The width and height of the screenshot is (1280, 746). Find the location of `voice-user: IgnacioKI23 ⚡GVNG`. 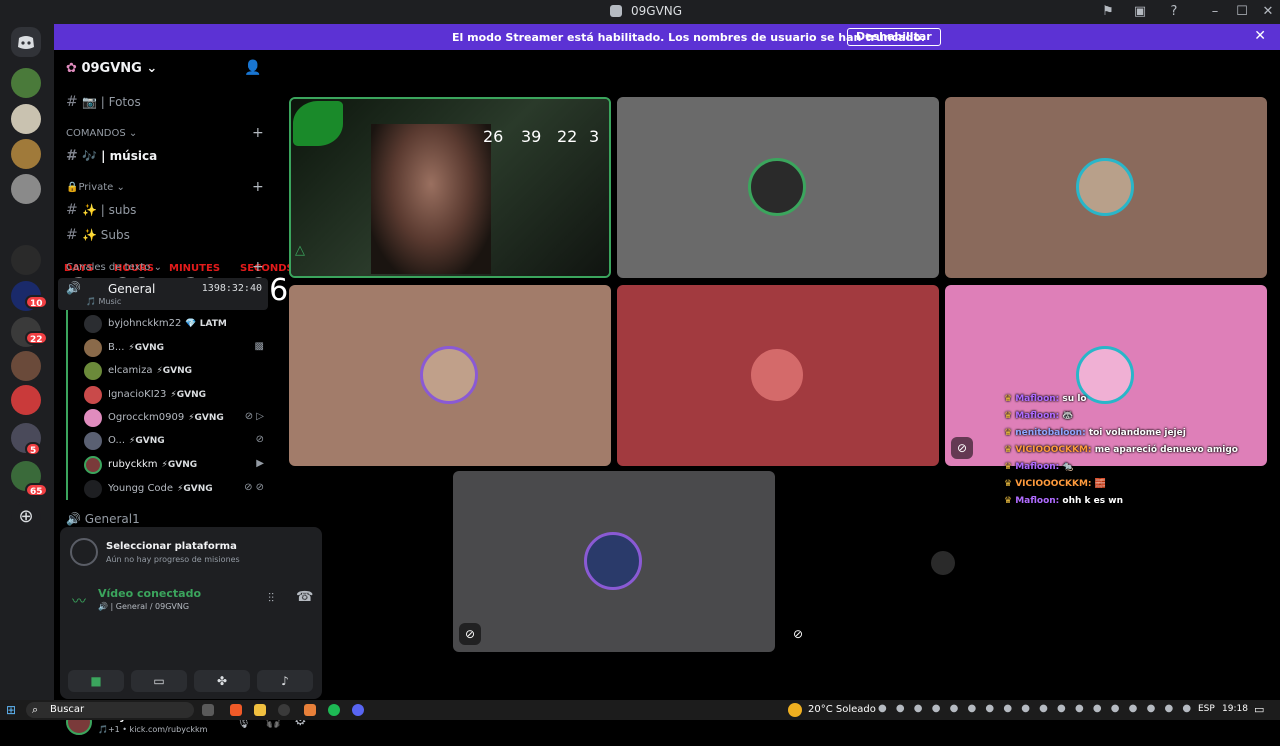

voice-user: IgnacioKI23 ⚡GVNG is located at coordinates (174, 395).